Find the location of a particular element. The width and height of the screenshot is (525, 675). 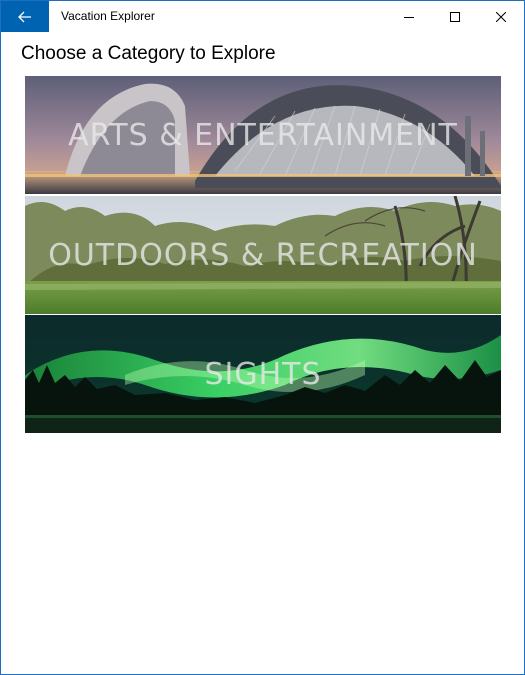

category-label-outdoors: OUTDOORS & RECREATION is located at coordinates (263, 255).